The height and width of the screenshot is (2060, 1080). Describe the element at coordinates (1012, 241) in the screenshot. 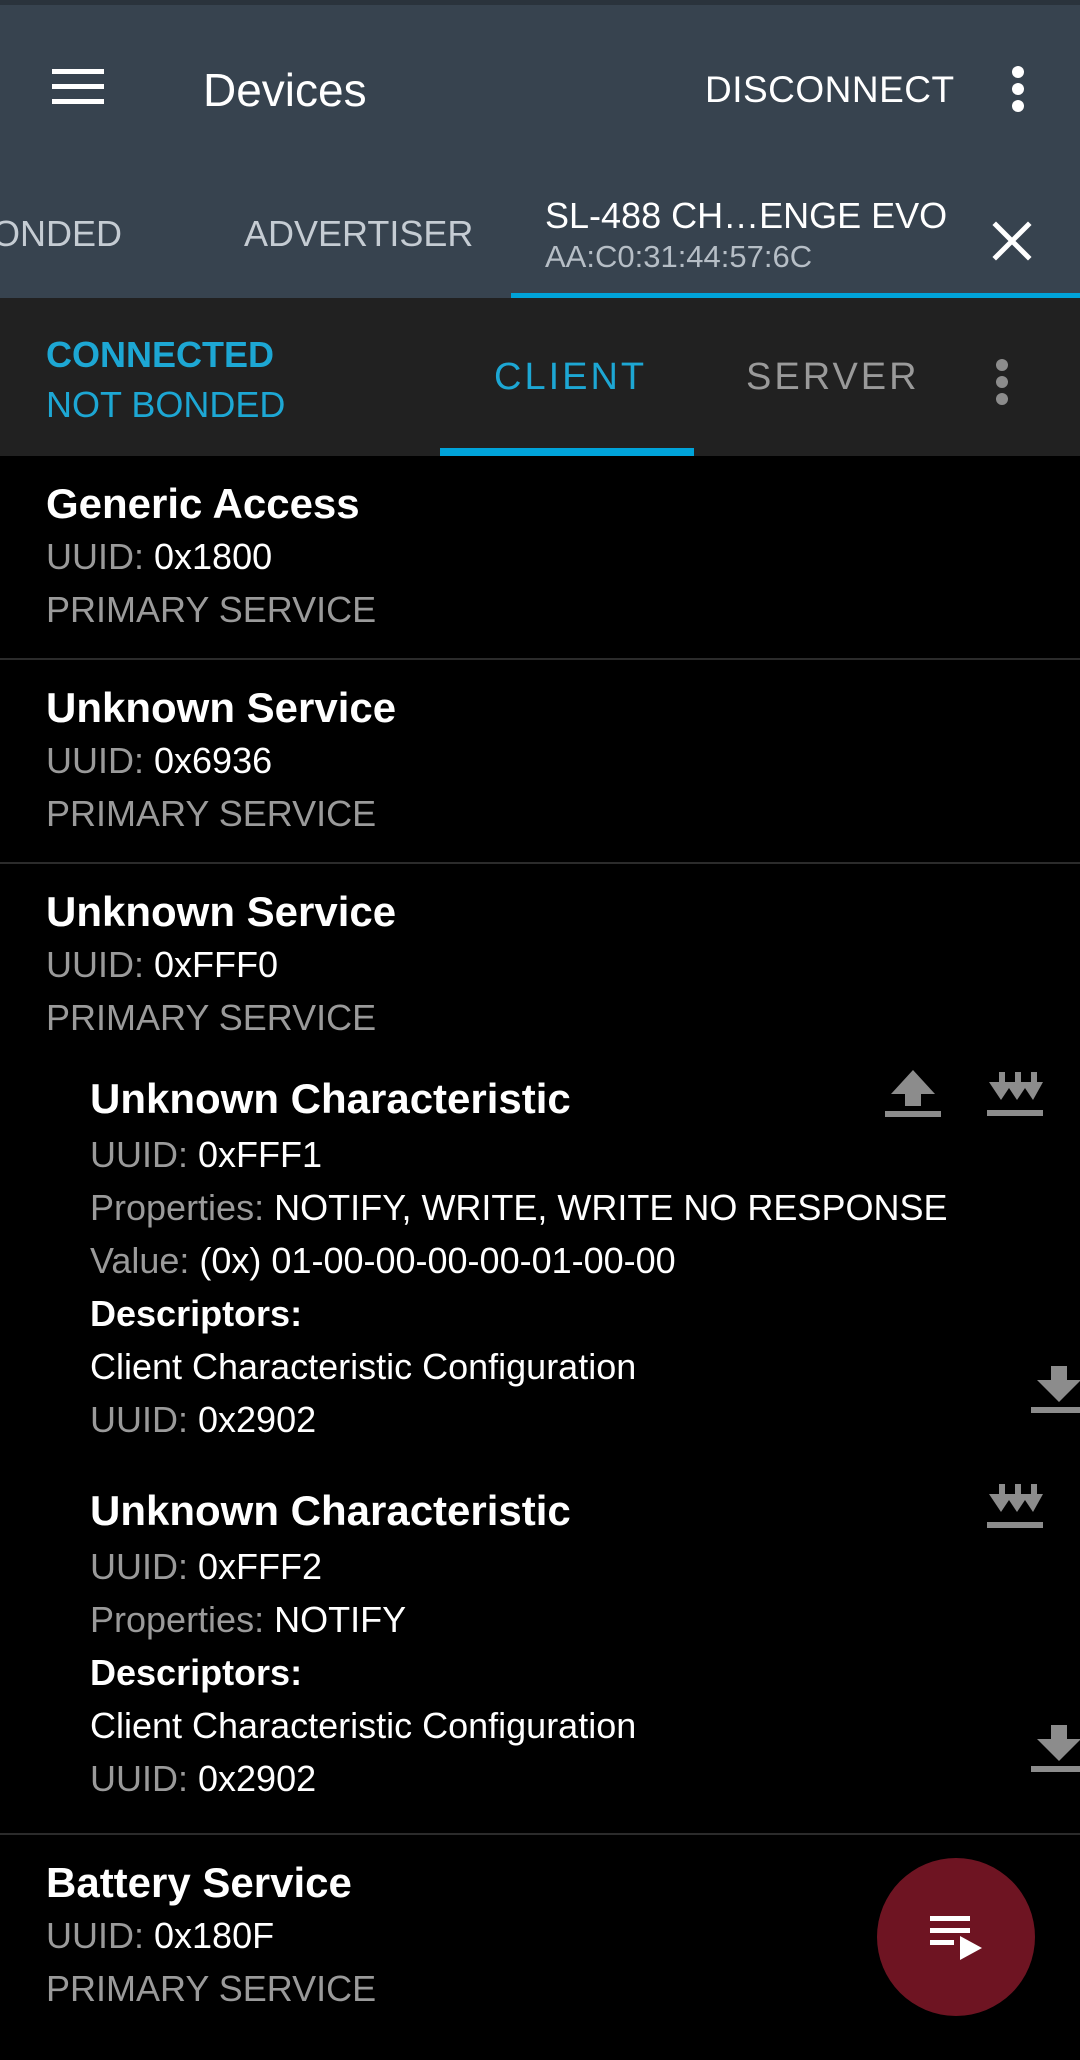

I see `close-icon` at that location.